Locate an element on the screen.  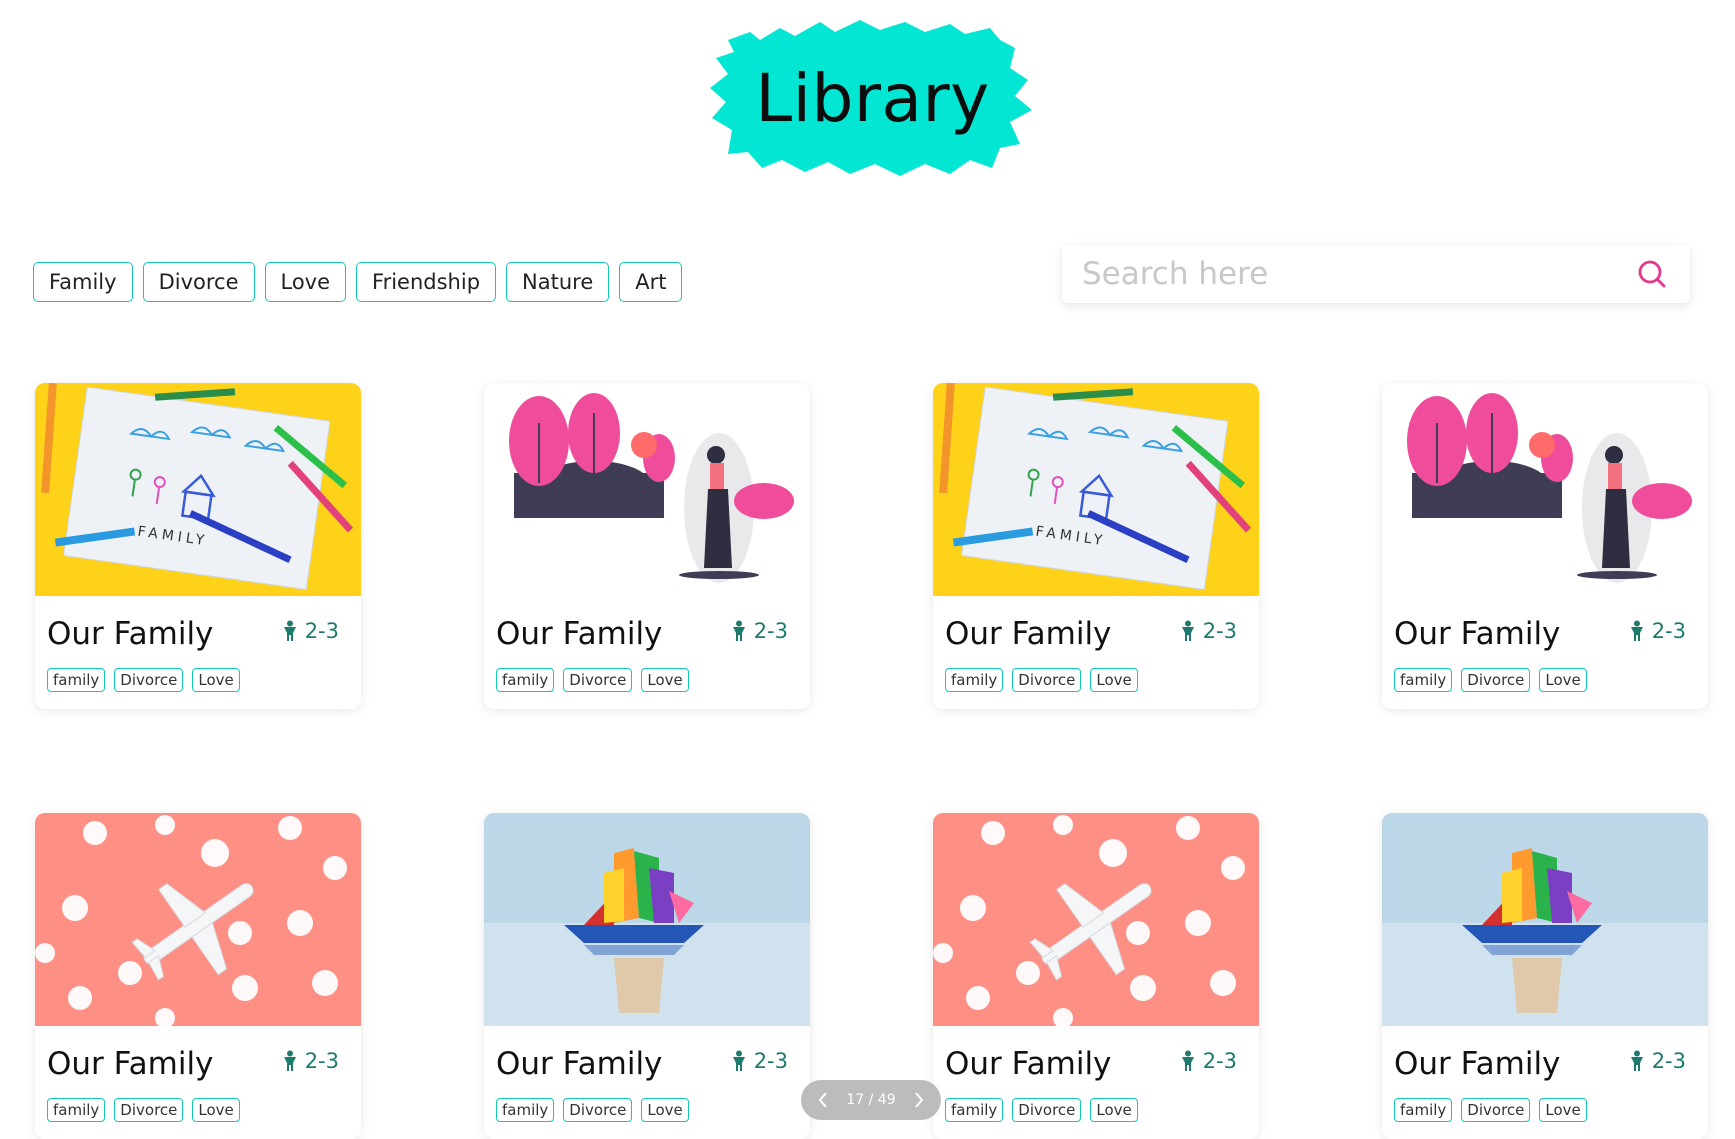
filter-chip-love: Love is located at coordinates (305, 282).